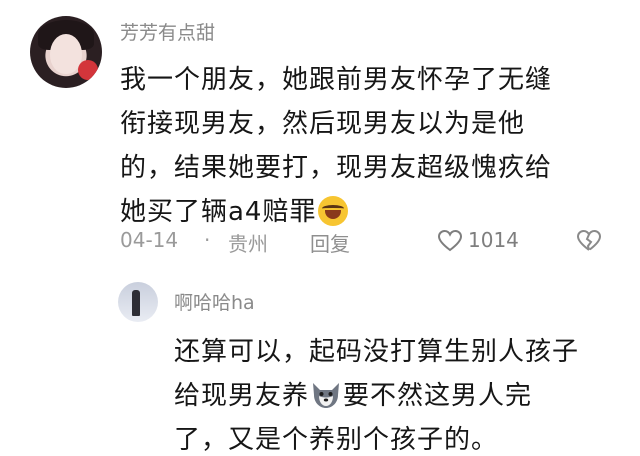  I want to click on comment-meta: 04-14 · 贵州 回复 1014, so click(365, 243).